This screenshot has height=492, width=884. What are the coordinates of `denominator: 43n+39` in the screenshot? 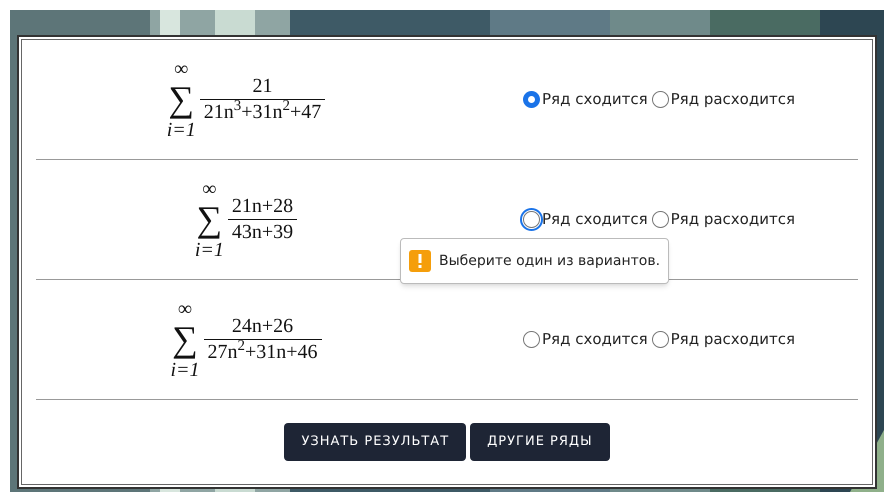 It's located at (263, 231).